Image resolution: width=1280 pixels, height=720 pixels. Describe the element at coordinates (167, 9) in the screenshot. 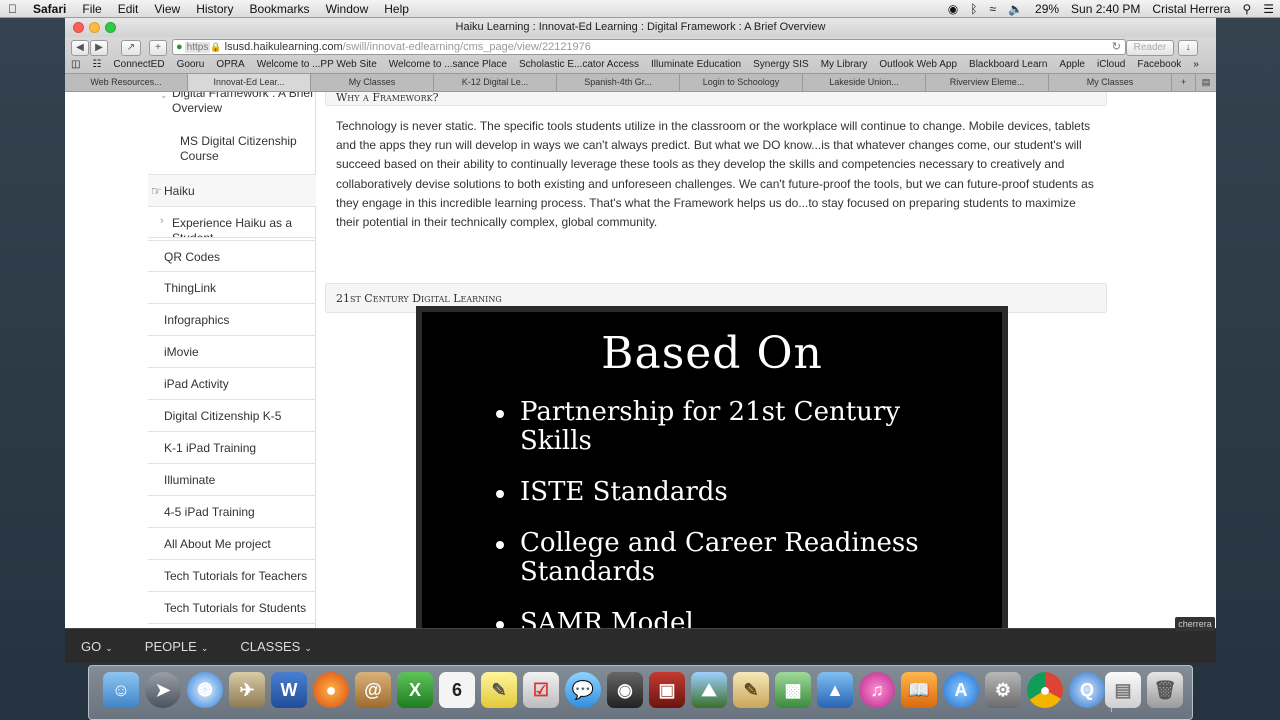

I see `menu-view: View` at that location.